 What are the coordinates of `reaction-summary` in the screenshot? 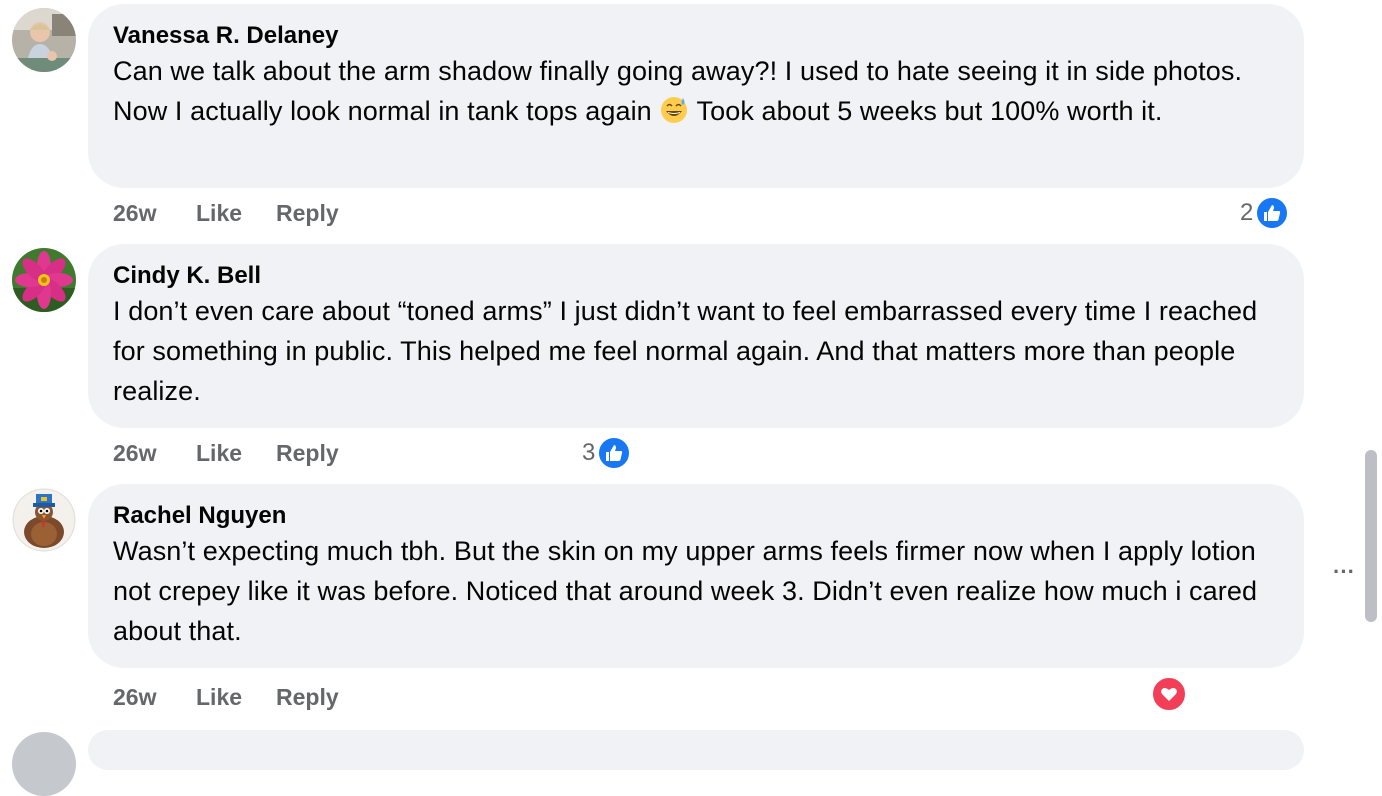 It's located at (1169, 694).